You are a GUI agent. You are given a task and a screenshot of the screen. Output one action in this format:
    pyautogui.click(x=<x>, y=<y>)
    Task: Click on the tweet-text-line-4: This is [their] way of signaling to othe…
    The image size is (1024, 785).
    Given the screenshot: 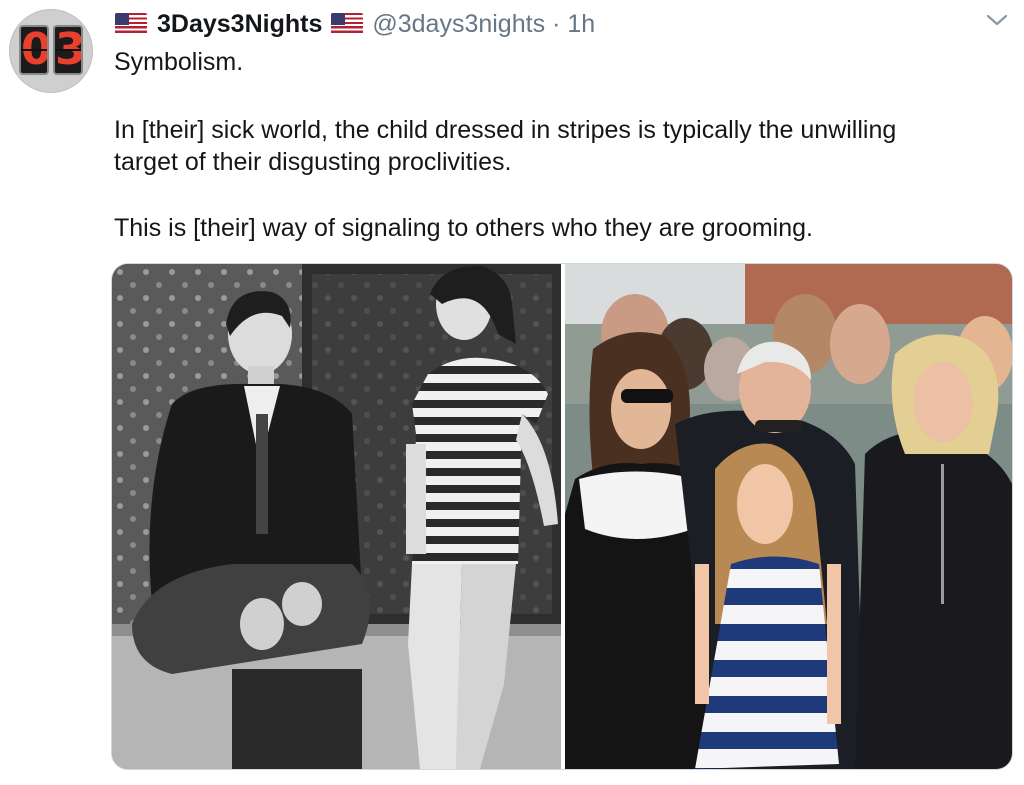 What is the action you would take?
    pyautogui.click(x=463, y=228)
    